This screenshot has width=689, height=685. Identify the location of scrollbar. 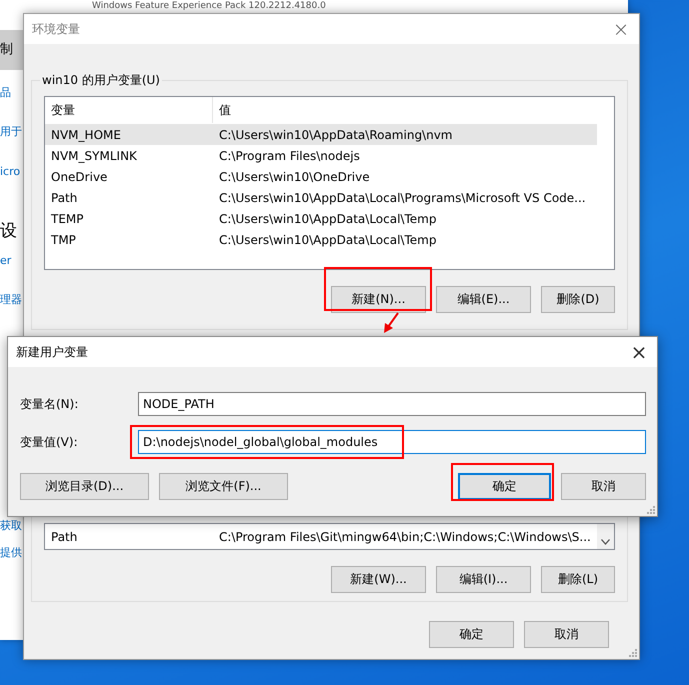
(605, 536).